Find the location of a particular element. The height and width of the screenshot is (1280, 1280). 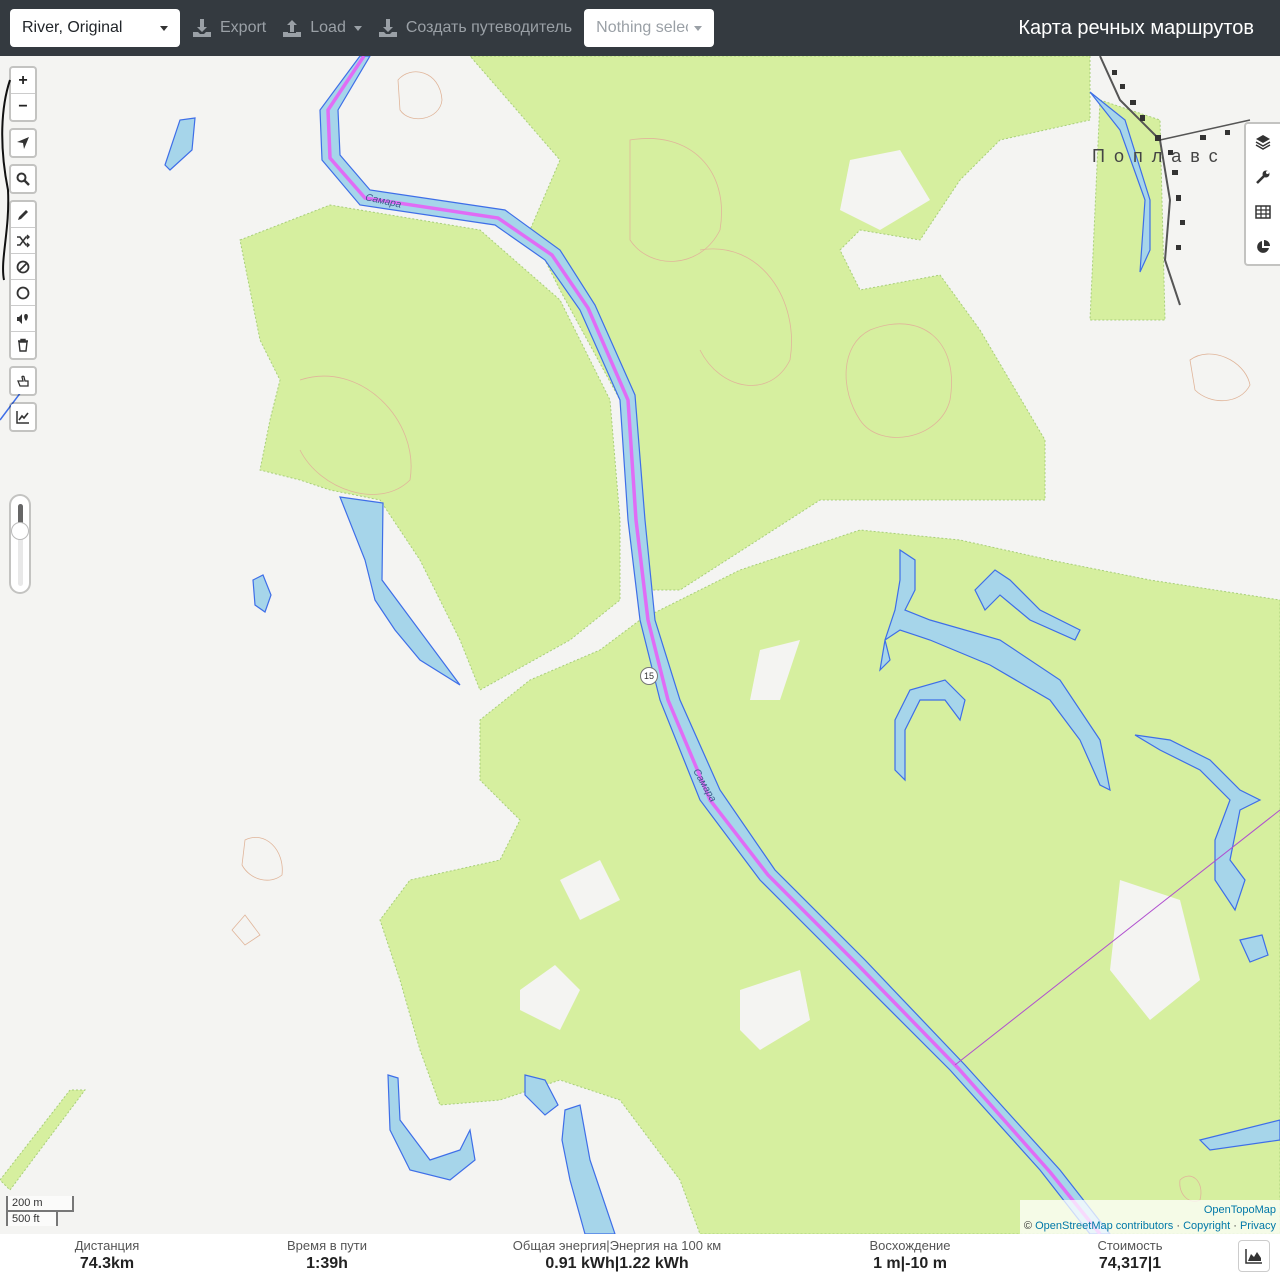

scale-imperial: 500 ft is located at coordinates (32, 1218).